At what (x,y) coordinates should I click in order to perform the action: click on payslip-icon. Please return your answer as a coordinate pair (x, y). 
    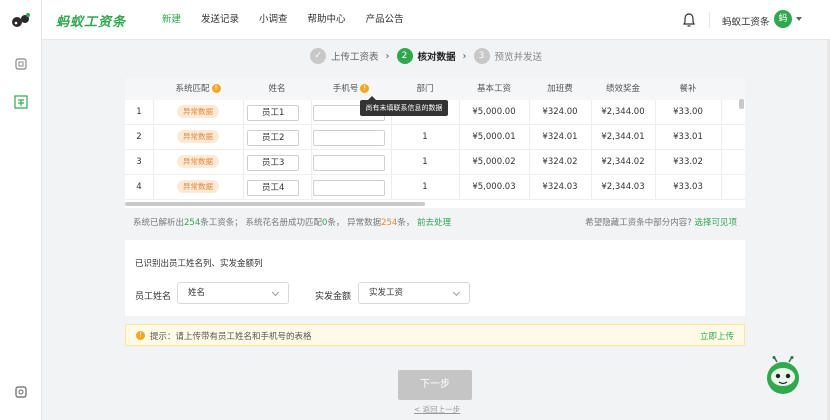
    Looking at the image, I should click on (21, 102).